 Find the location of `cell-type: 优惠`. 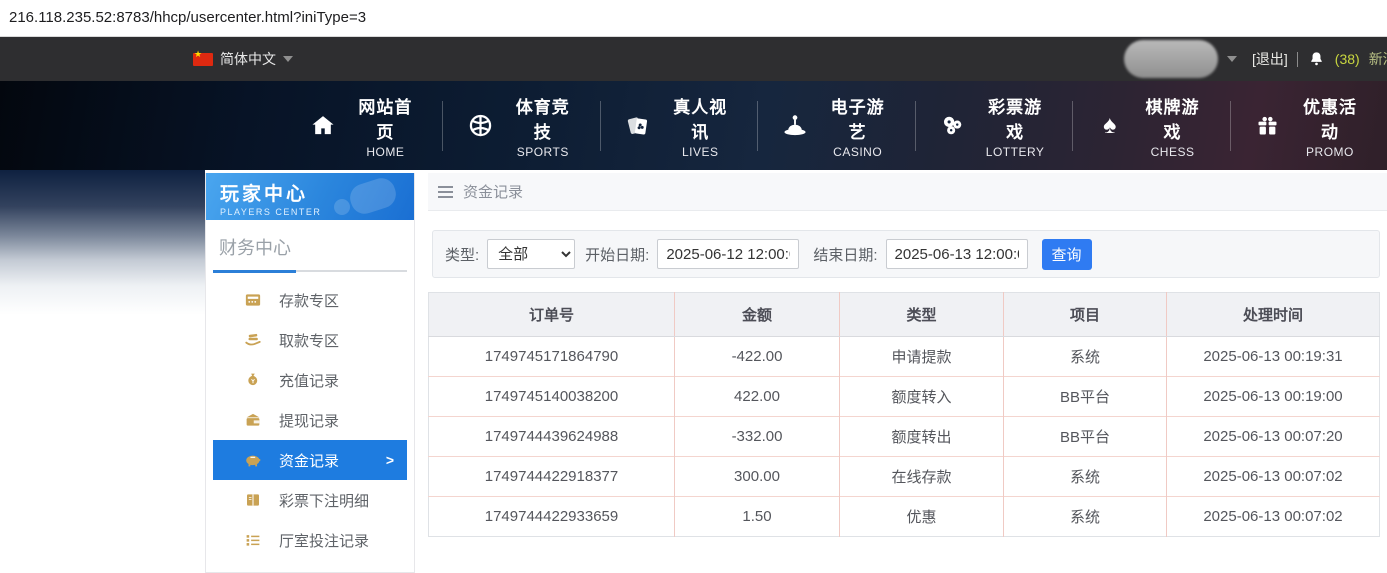

cell-type: 优惠 is located at coordinates (921, 516).